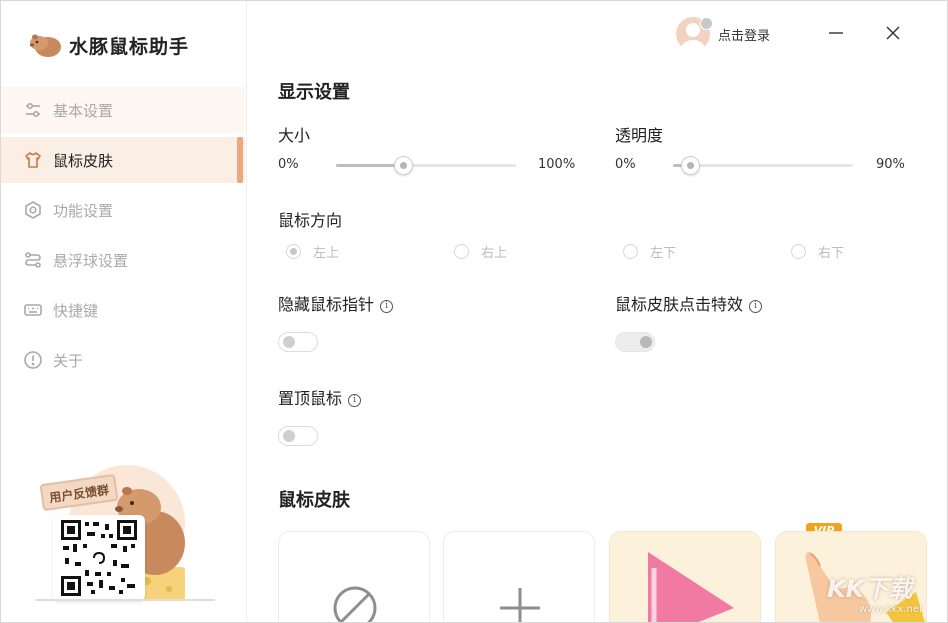 The image size is (948, 623). I want to click on opacity-min-label: 0%, so click(625, 164).